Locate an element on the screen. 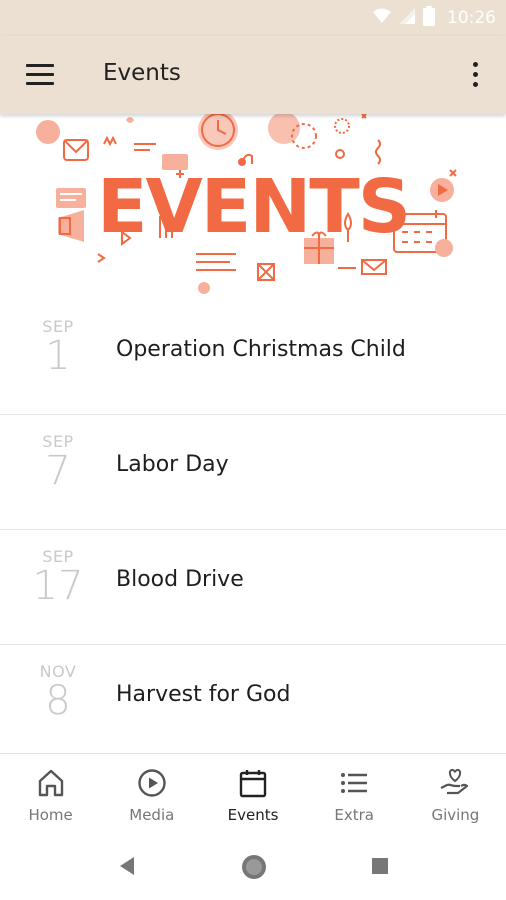 This screenshot has height=900, width=506. recents-icon is located at coordinates (380, 866).